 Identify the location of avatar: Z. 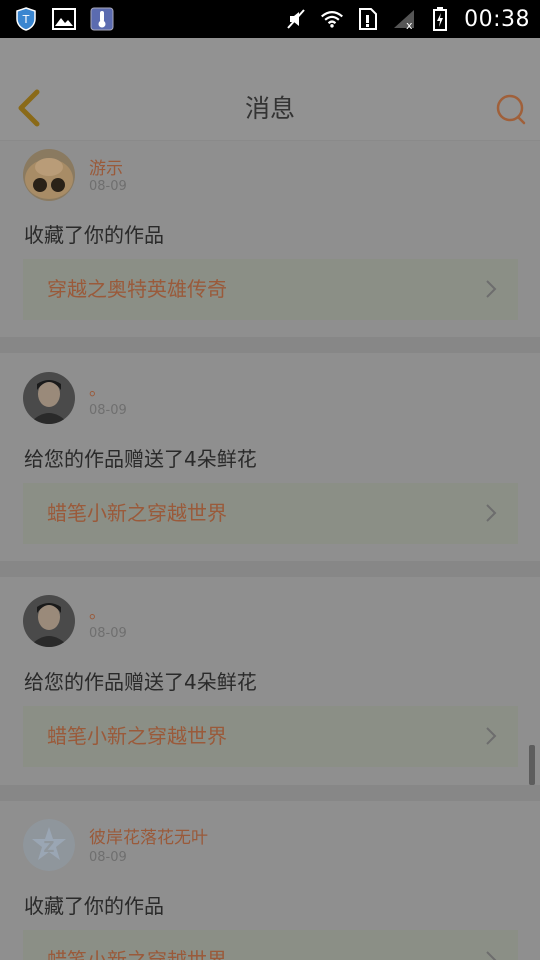
(49, 845).